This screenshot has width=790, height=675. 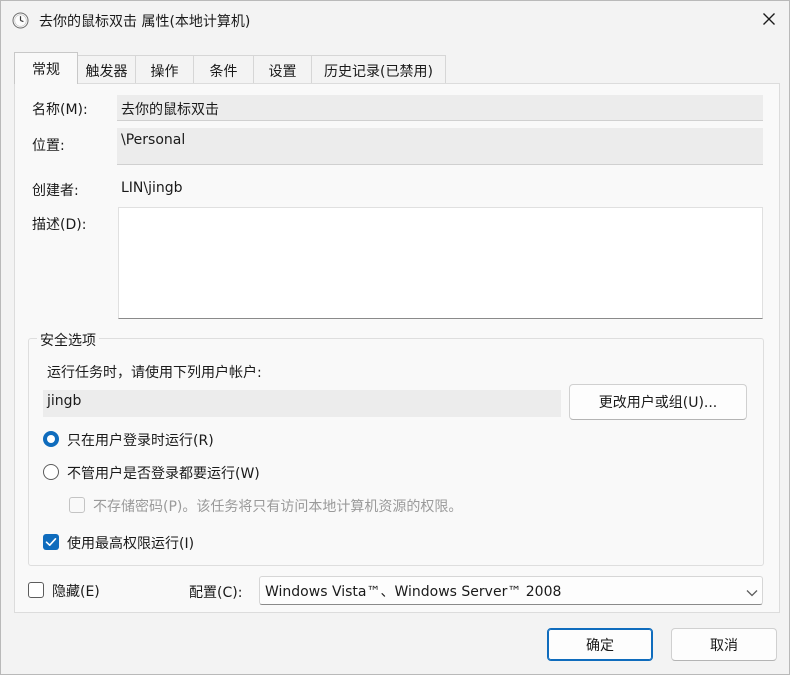 I want to click on do-not-store-password-checkbox, so click(x=77, y=505).